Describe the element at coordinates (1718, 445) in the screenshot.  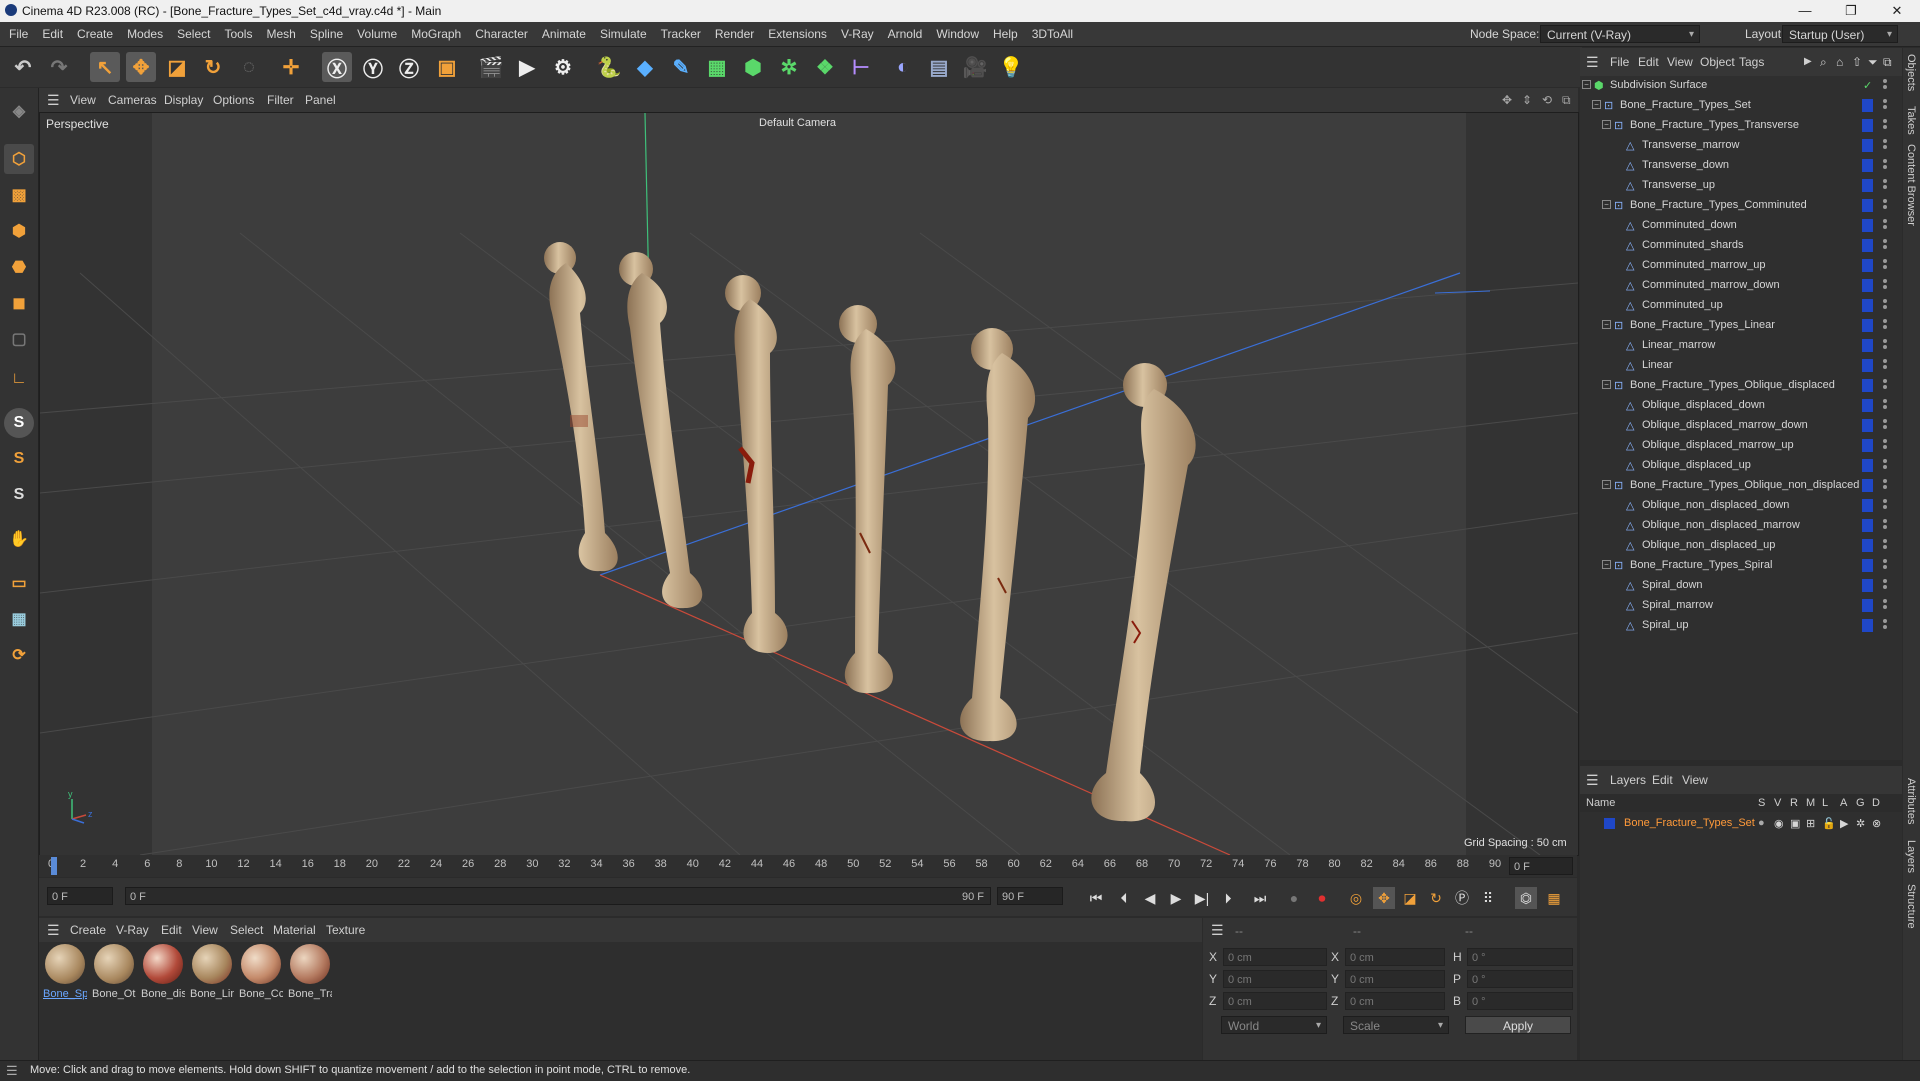
I see `object-name: Oblique_displaced_marrow_up` at that location.